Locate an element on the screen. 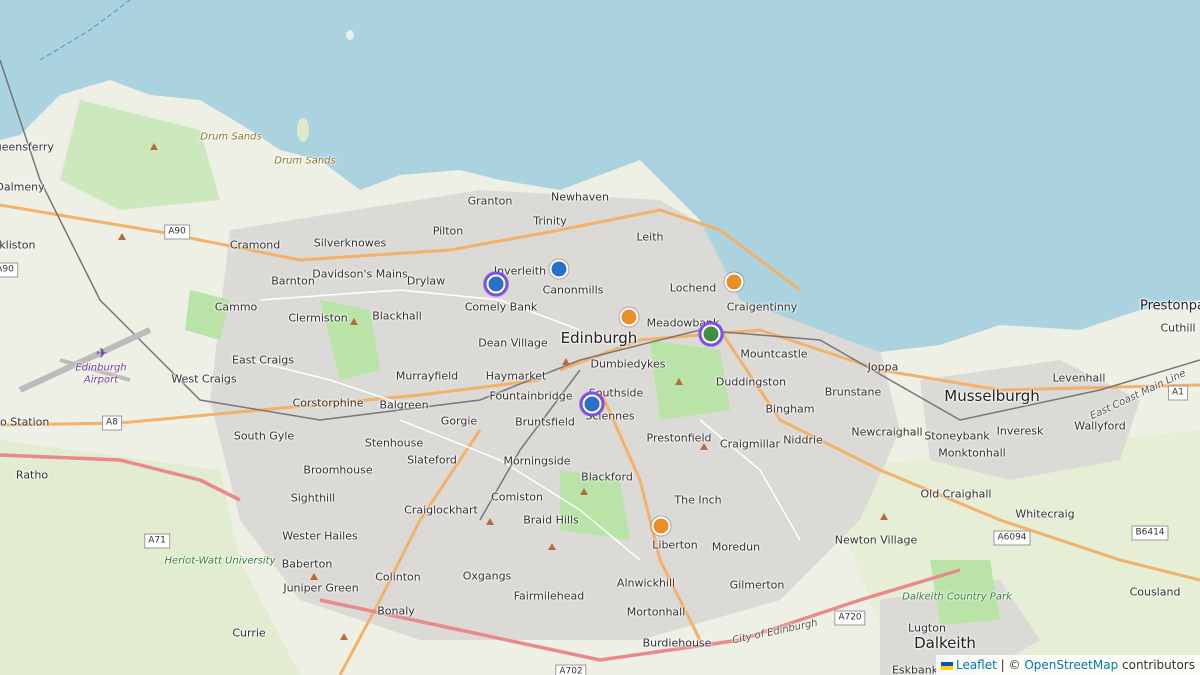 The height and width of the screenshot is (675, 1200). place-label-stenhouse: Stenhouse is located at coordinates (394, 443).